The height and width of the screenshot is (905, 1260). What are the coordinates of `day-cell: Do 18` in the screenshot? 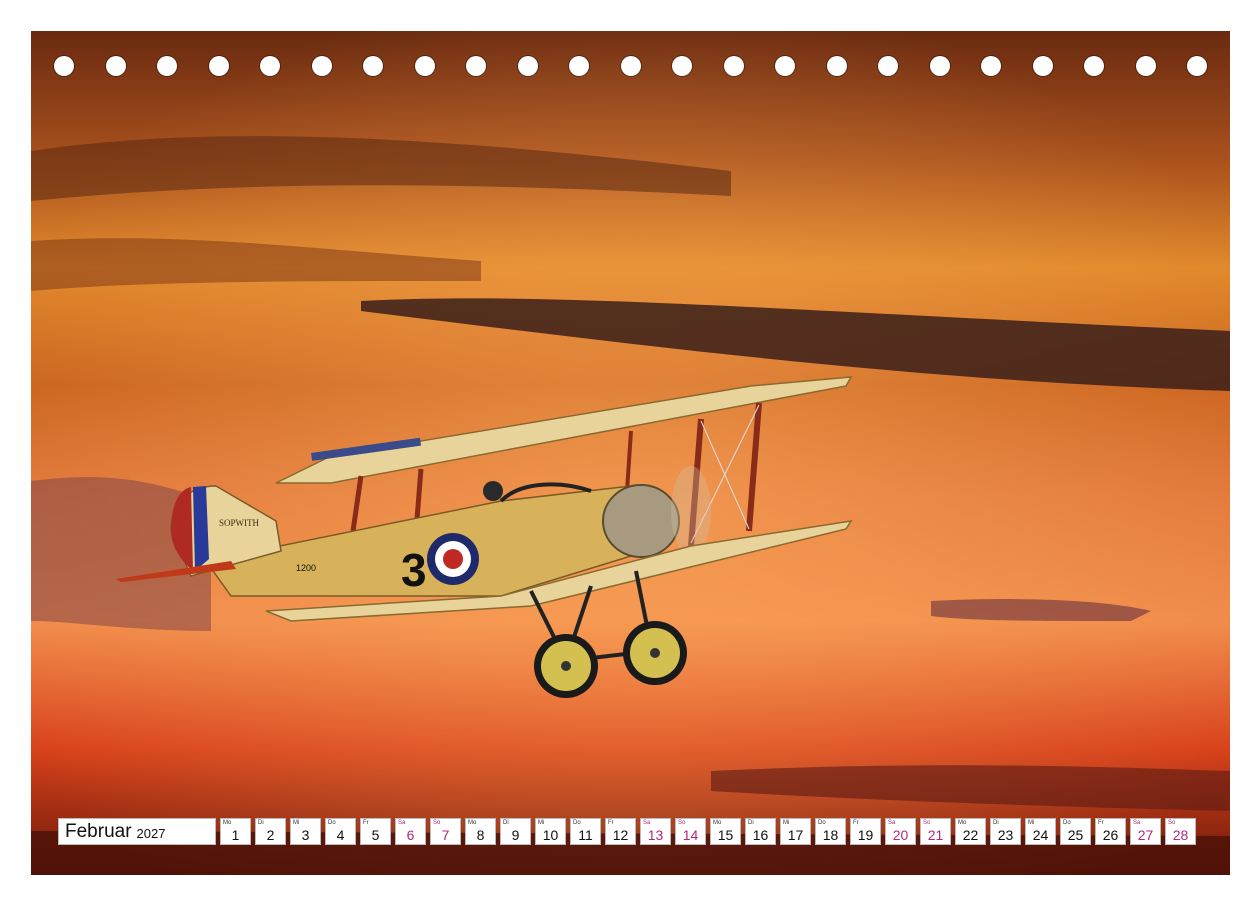 It's located at (830, 831).